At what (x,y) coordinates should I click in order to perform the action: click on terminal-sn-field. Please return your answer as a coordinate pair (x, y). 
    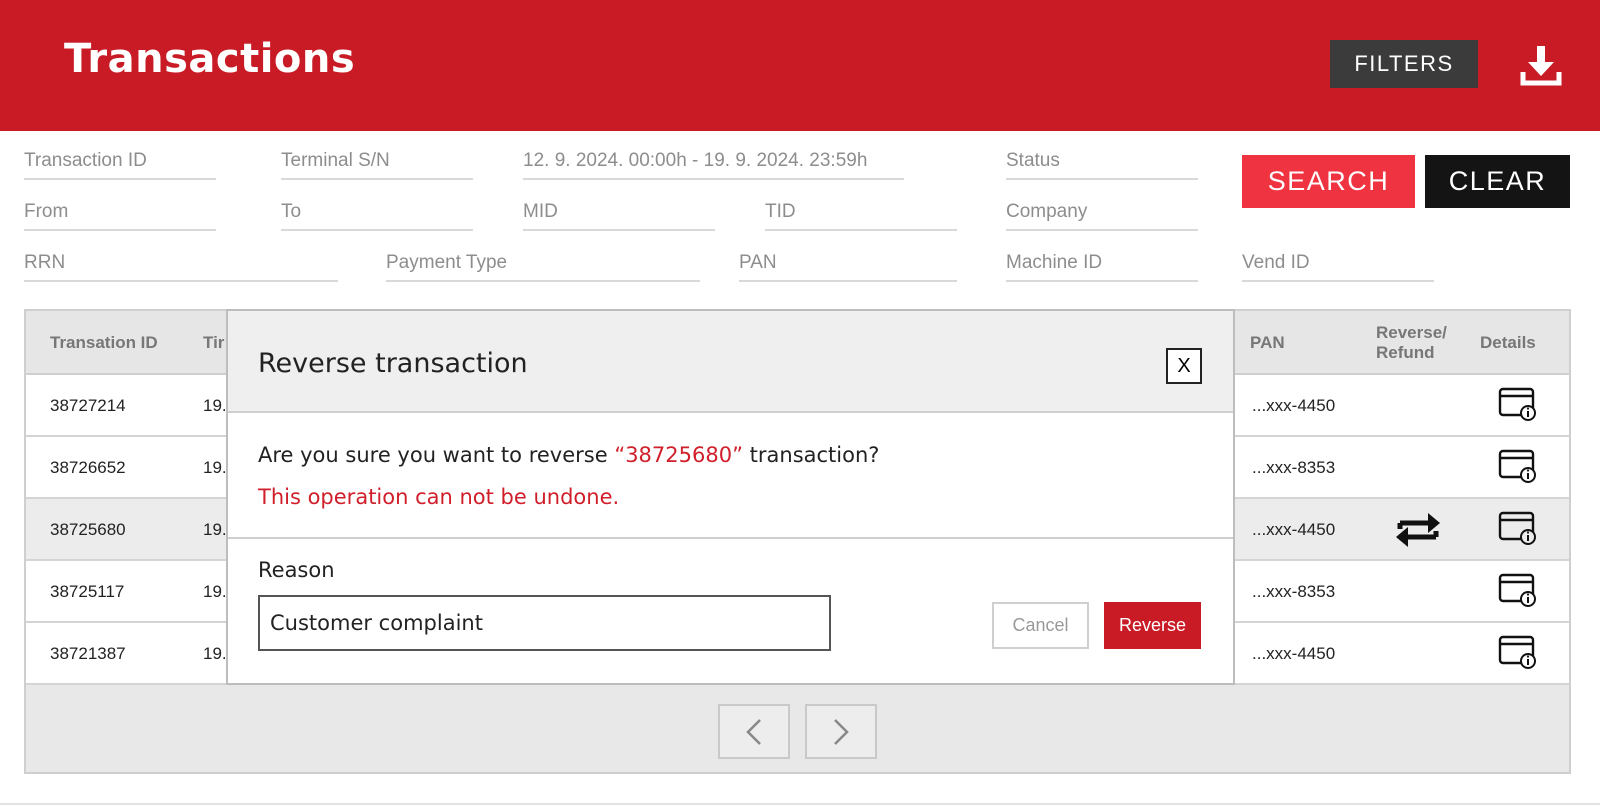
    Looking at the image, I should click on (377, 163).